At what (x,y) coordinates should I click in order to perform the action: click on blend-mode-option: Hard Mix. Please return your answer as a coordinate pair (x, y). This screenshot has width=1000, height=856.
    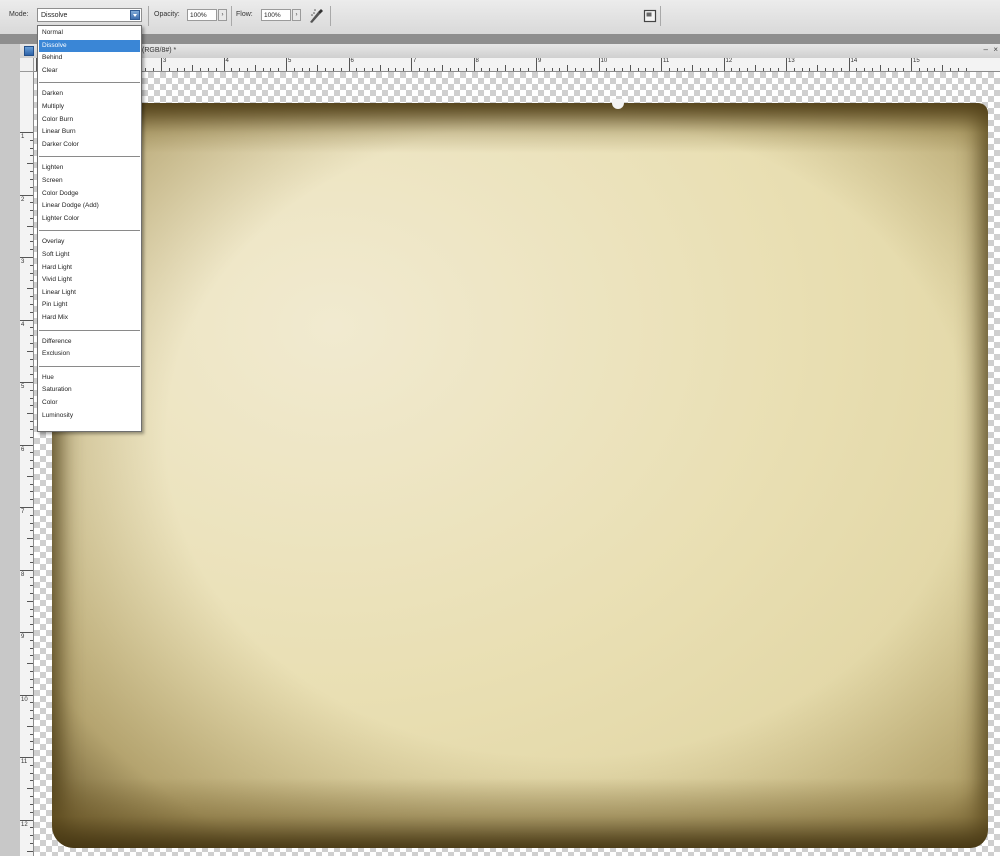
    Looking at the image, I should click on (89, 318).